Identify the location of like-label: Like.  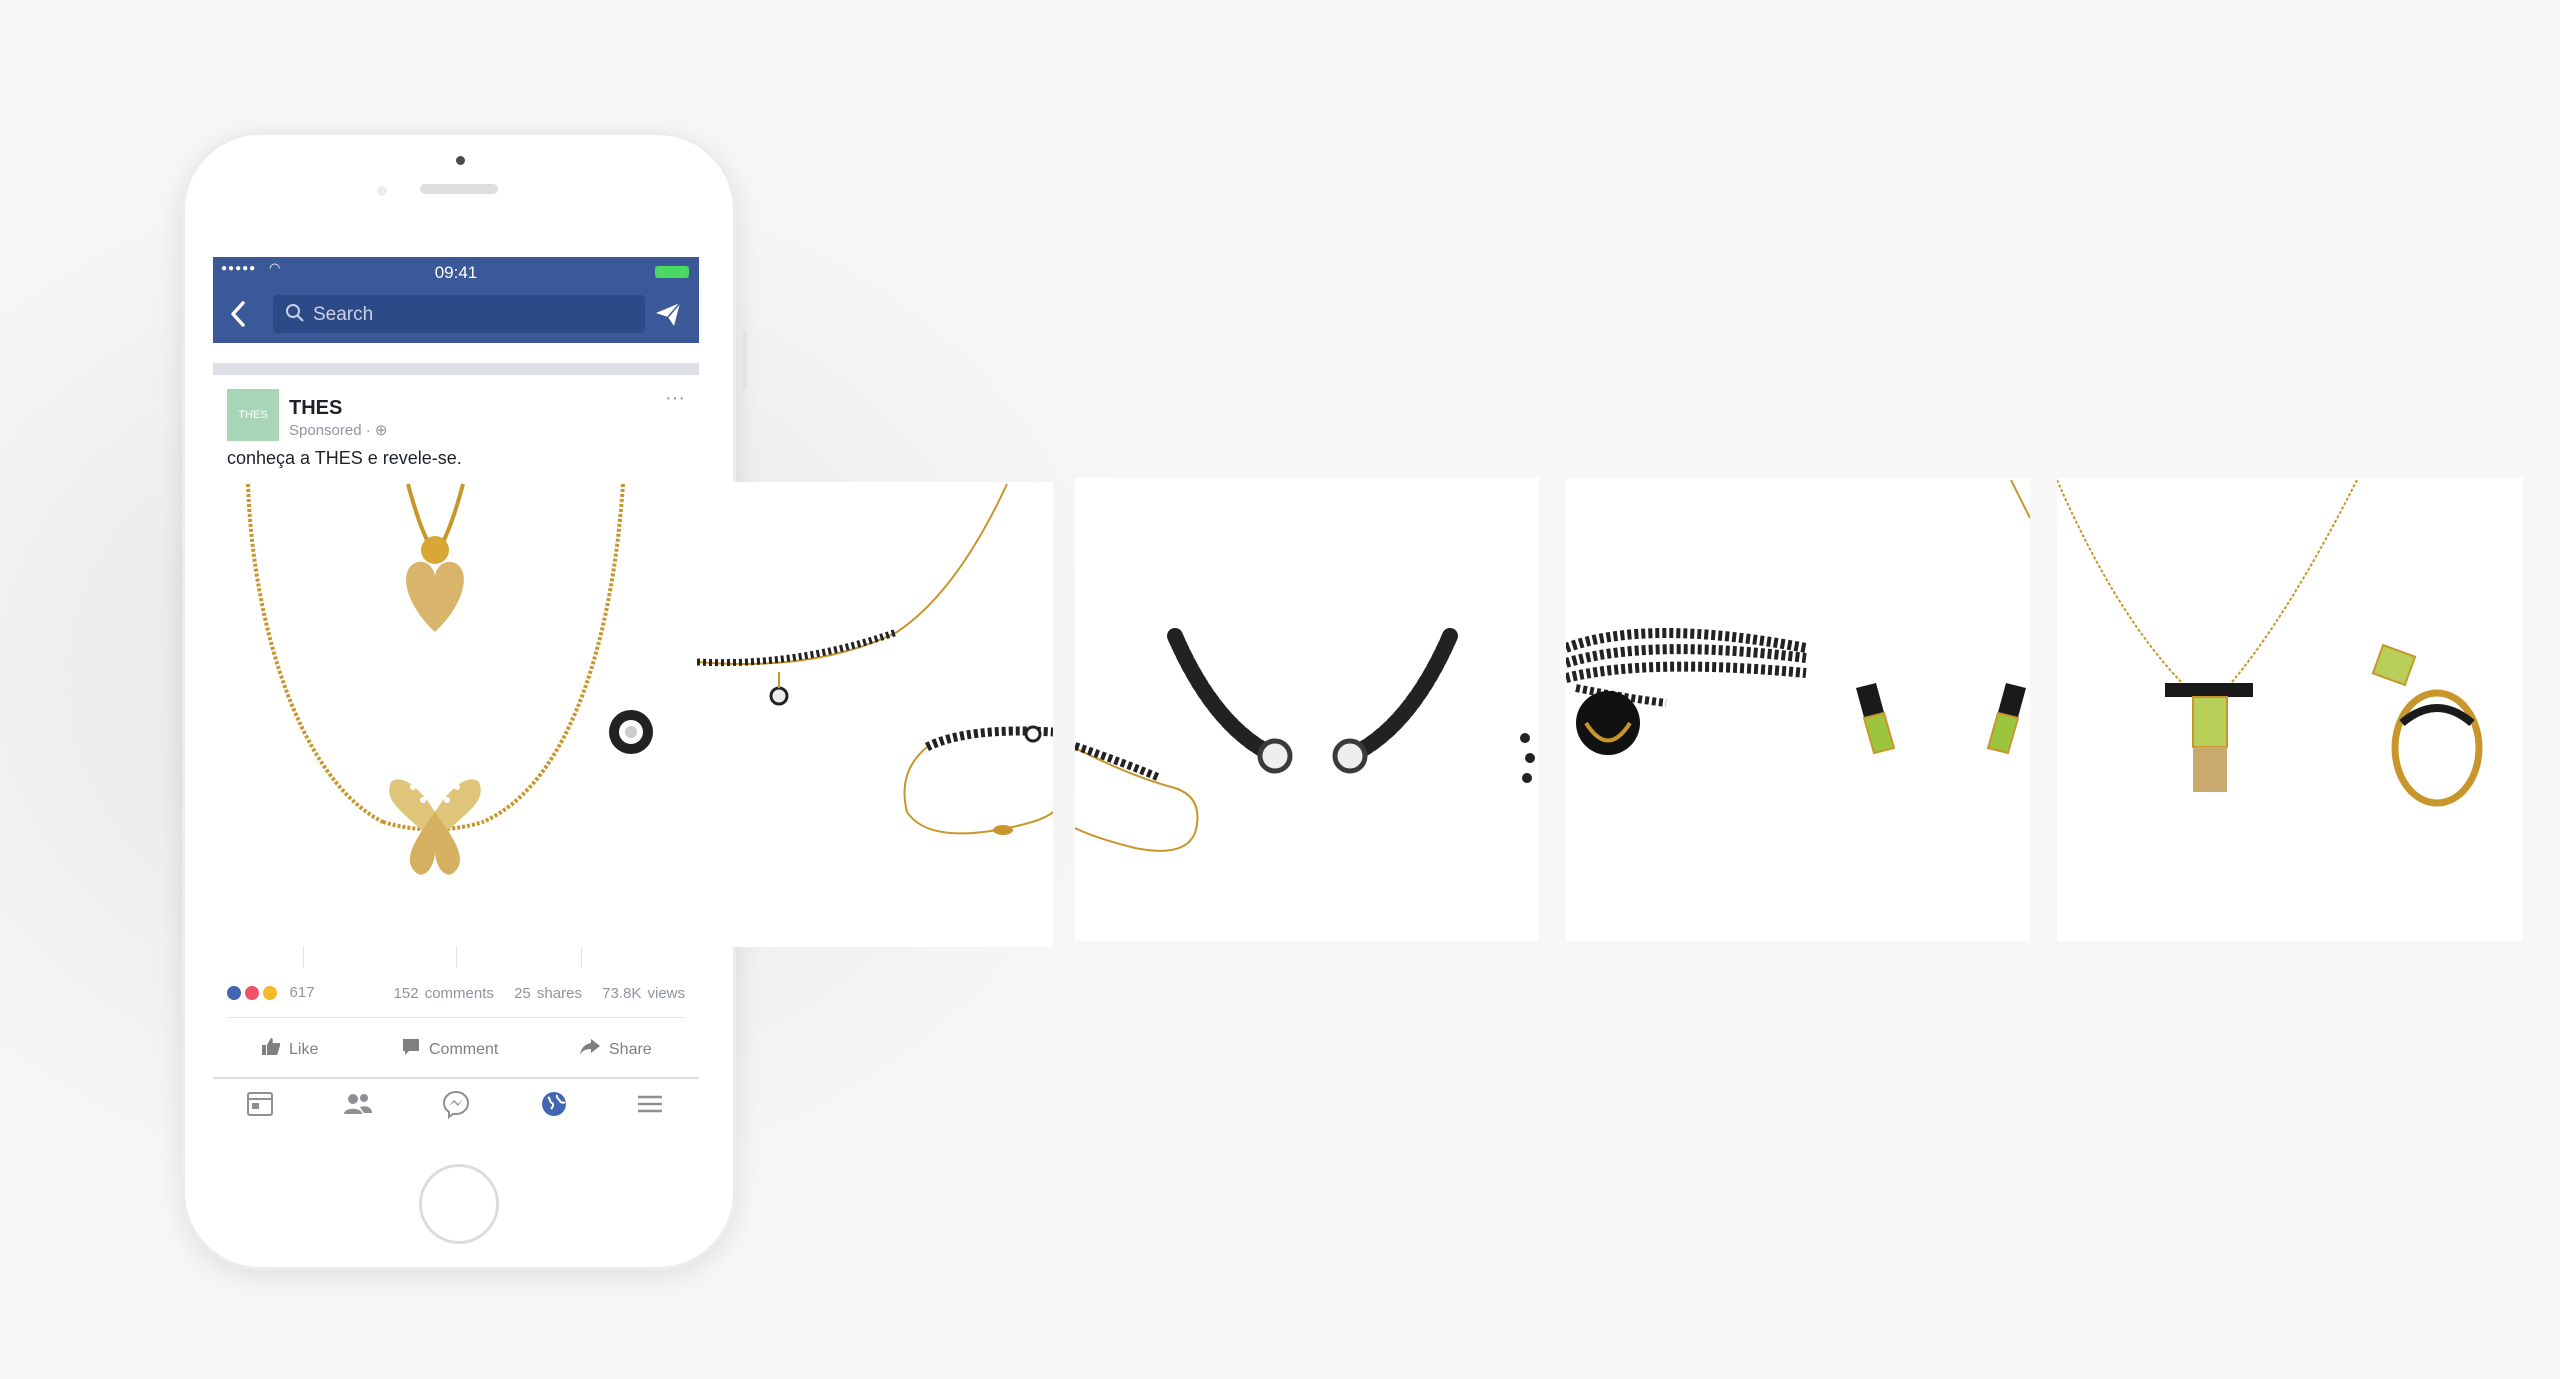
(304, 1049).